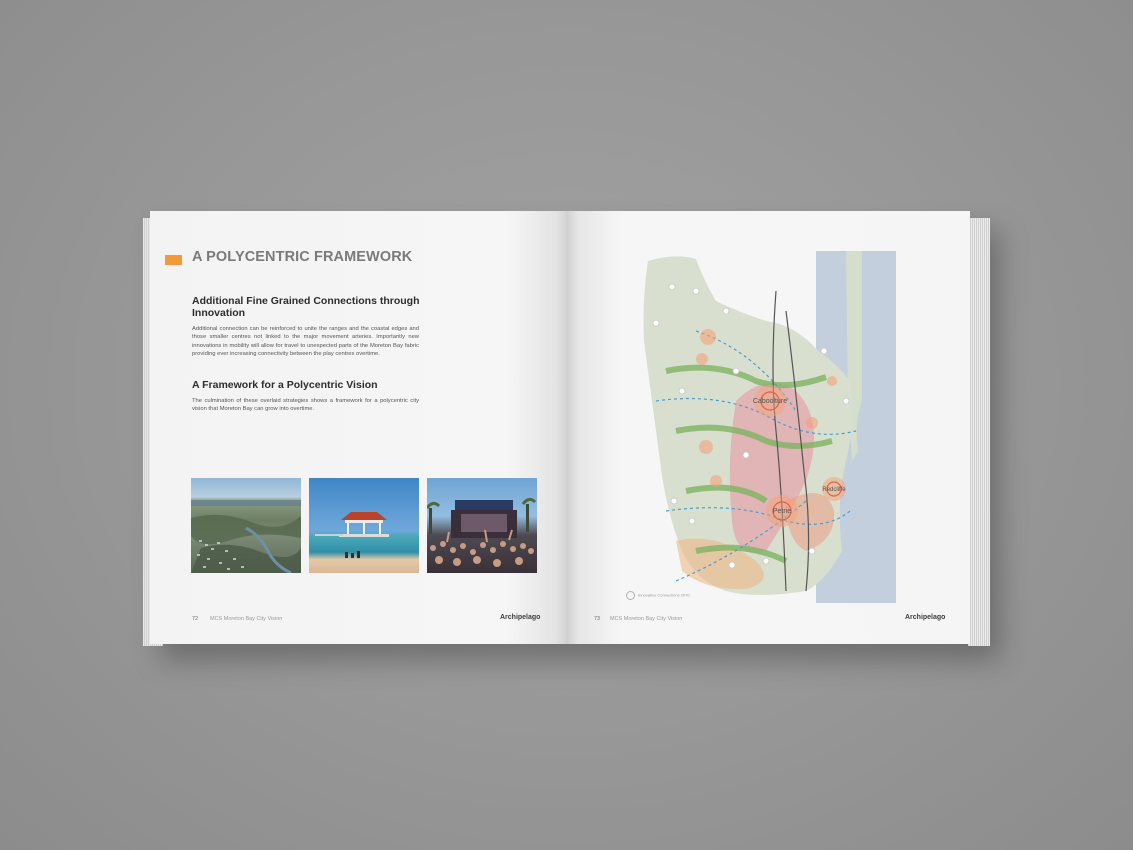  Describe the element at coordinates (173, 260) in the screenshot. I see `title-accent-bar` at that location.